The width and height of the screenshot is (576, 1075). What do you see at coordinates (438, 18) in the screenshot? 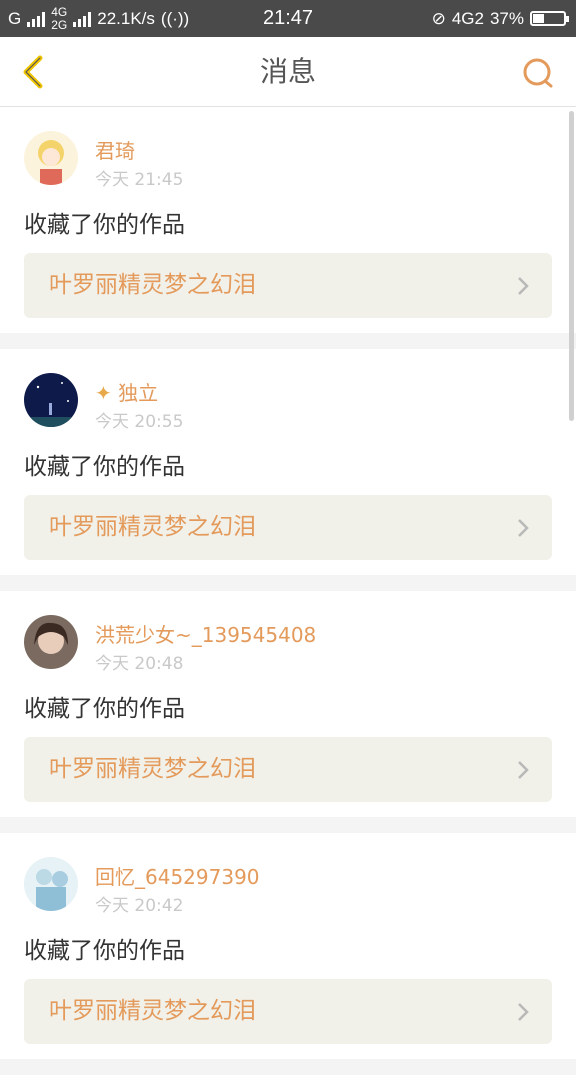
I see `mute-icon: ⊘` at bounding box center [438, 18].